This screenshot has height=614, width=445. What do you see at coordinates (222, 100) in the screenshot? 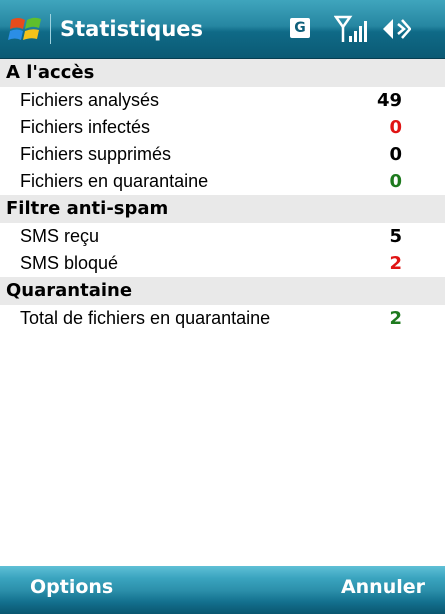
I see `stat-row-files-scanned: Fichiers analysés 49` at bounding box center [222, 100].